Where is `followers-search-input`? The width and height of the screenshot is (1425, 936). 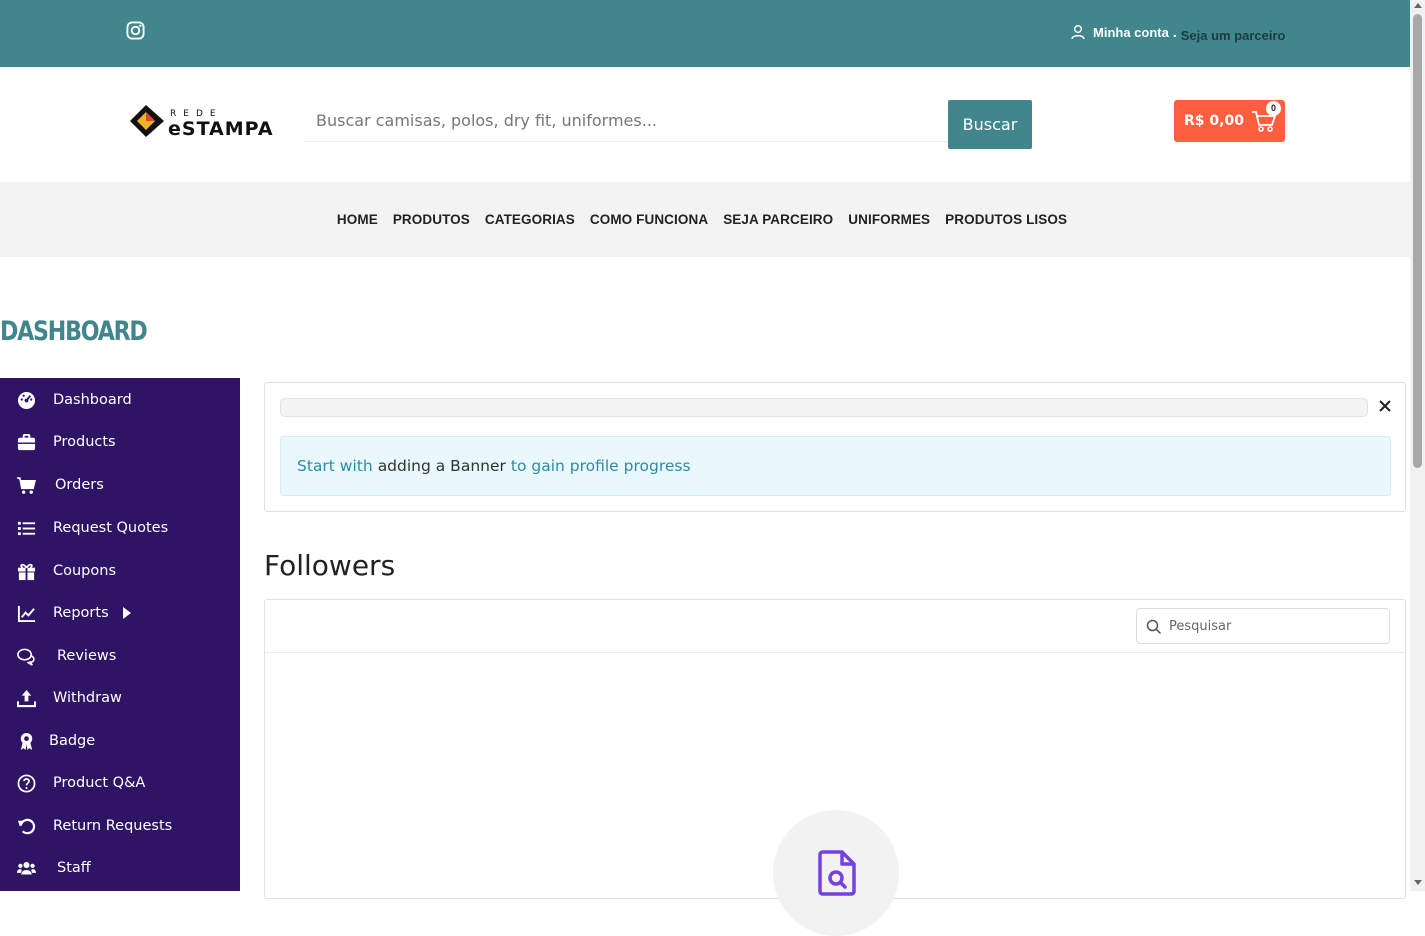
followers-search-input is located at coordinates (1274, 626).